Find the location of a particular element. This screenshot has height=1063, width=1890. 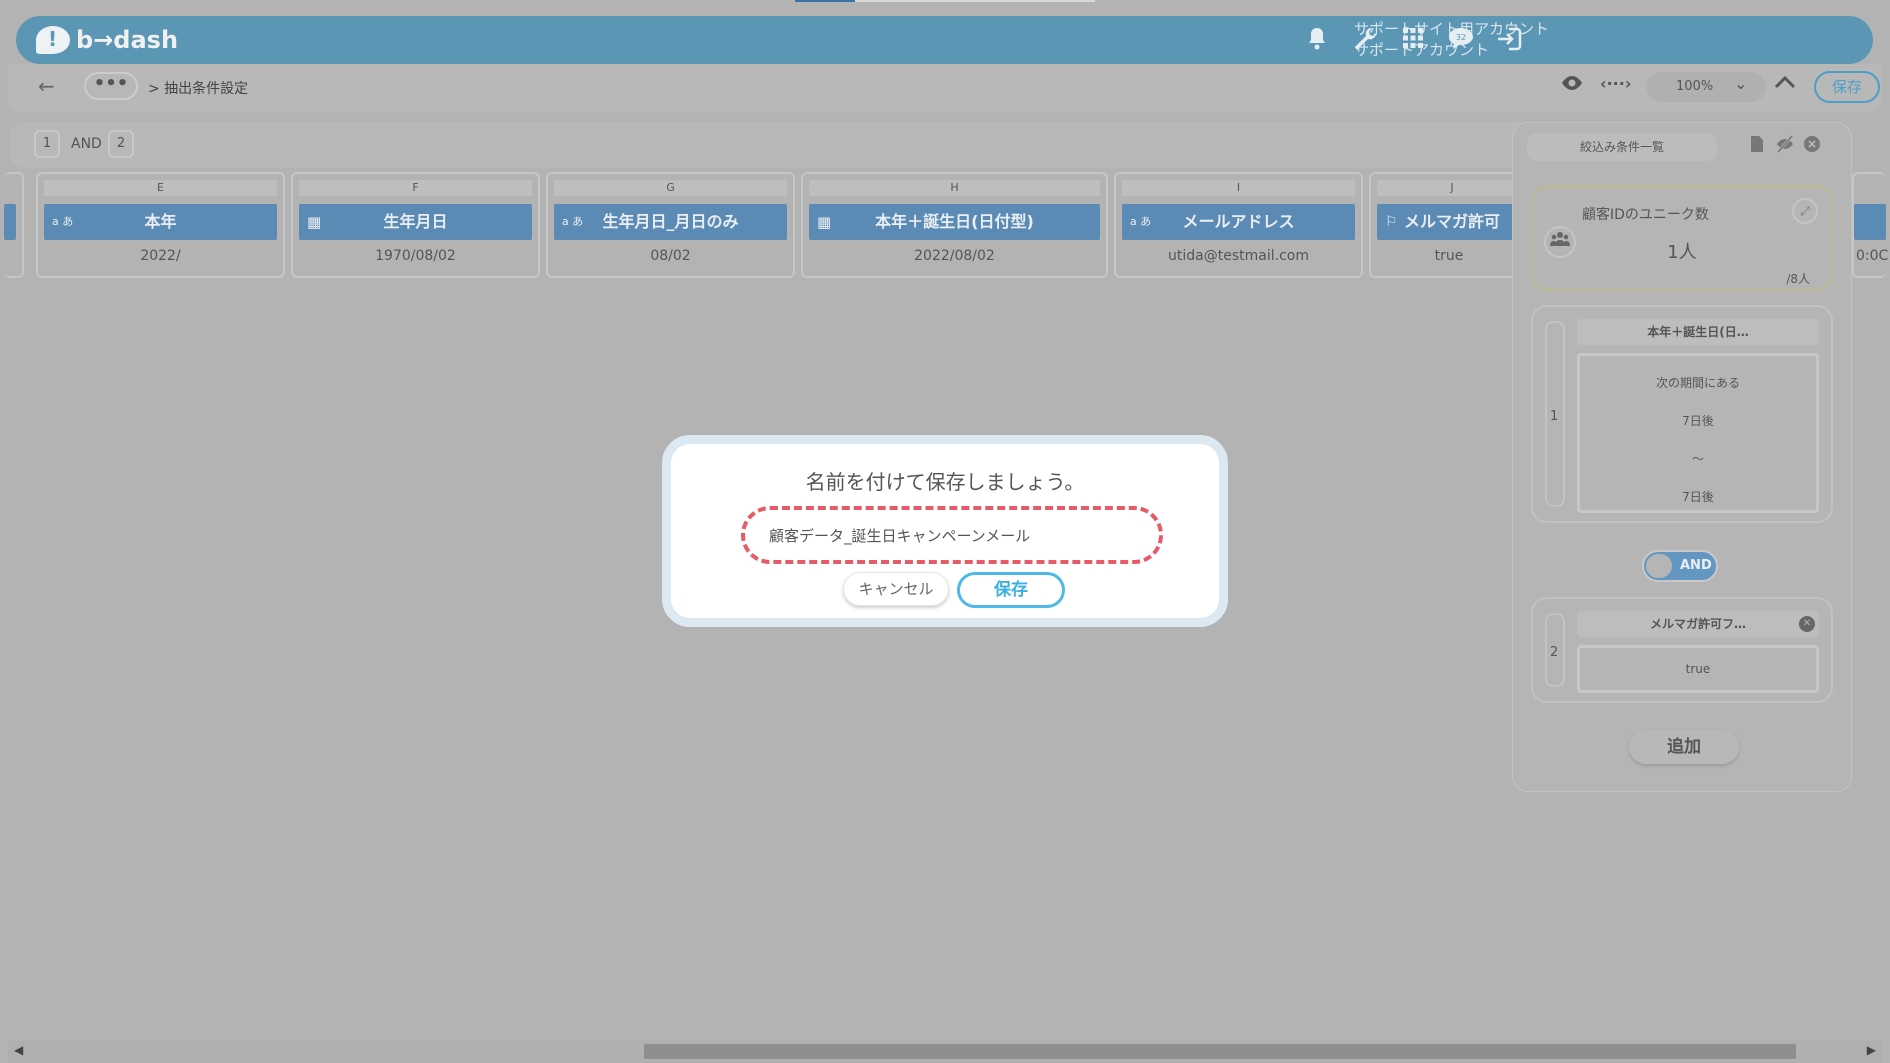

name-input is located at coordinates (952, 535).